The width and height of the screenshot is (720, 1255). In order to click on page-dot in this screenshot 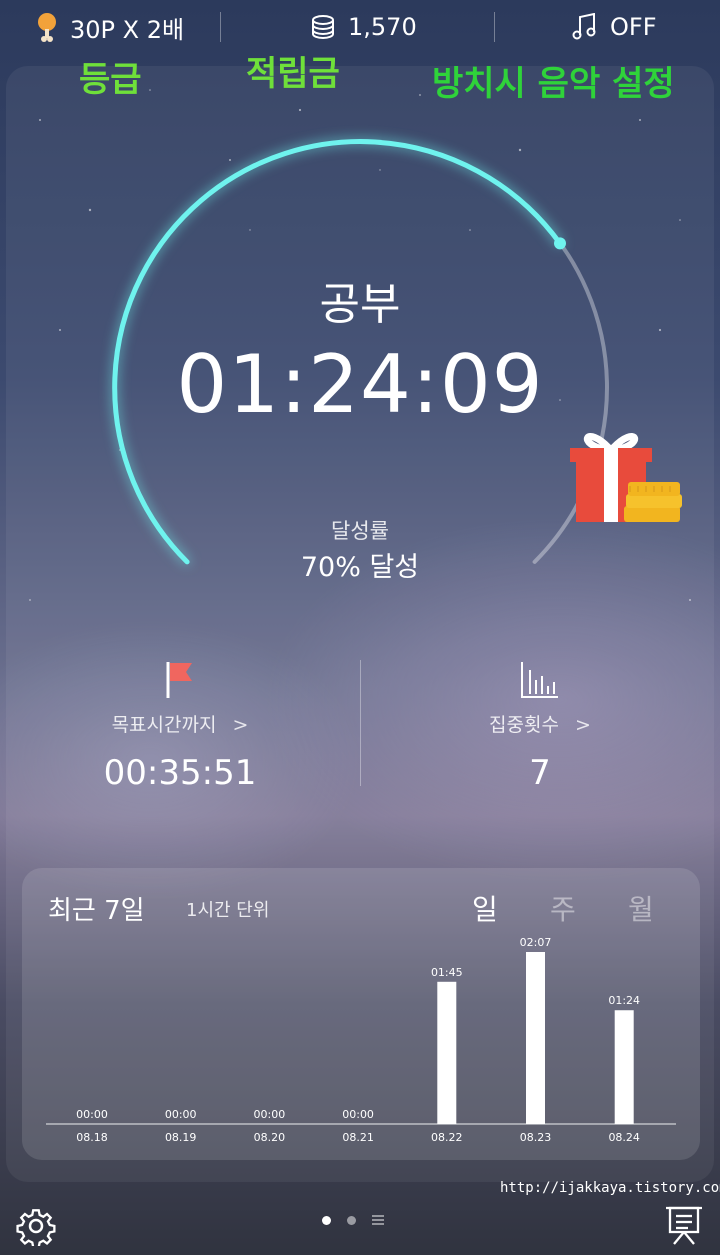, I will do `click(351, 1220)`.